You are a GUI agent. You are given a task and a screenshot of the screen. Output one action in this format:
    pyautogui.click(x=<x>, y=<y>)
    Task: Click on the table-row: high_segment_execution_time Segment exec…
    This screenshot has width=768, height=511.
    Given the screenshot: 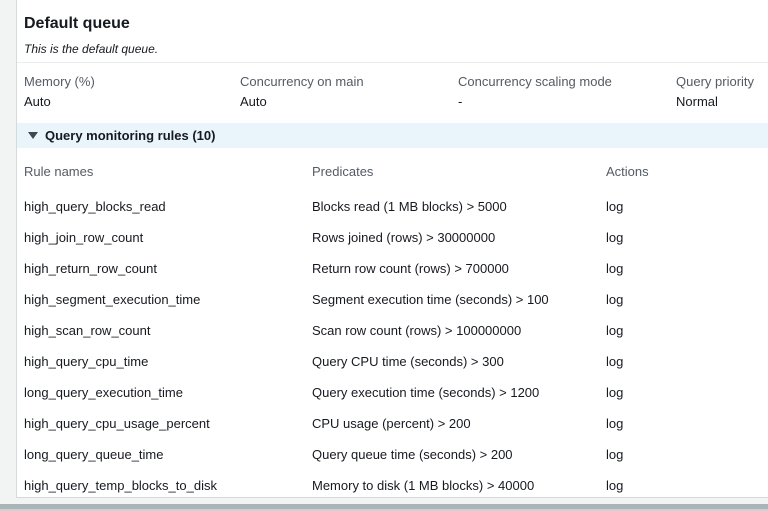 What is the action you would take?
    pyautogui.click(x=392, y=299)
    